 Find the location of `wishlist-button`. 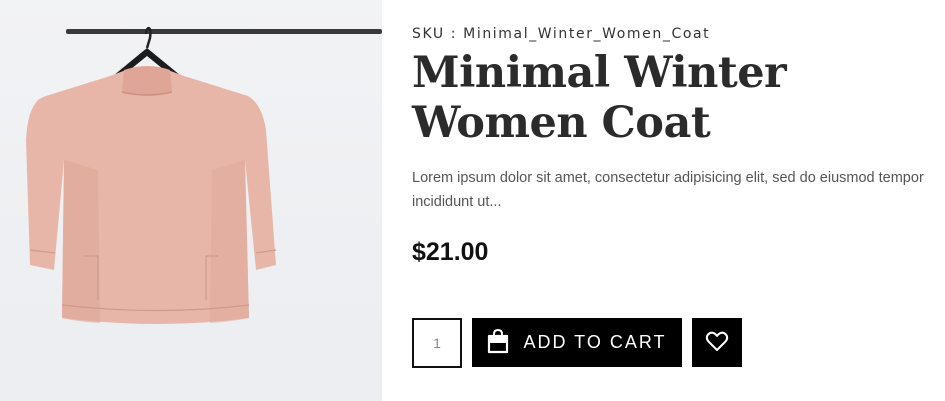

wishlist-button is located at coordinates (717, 342).